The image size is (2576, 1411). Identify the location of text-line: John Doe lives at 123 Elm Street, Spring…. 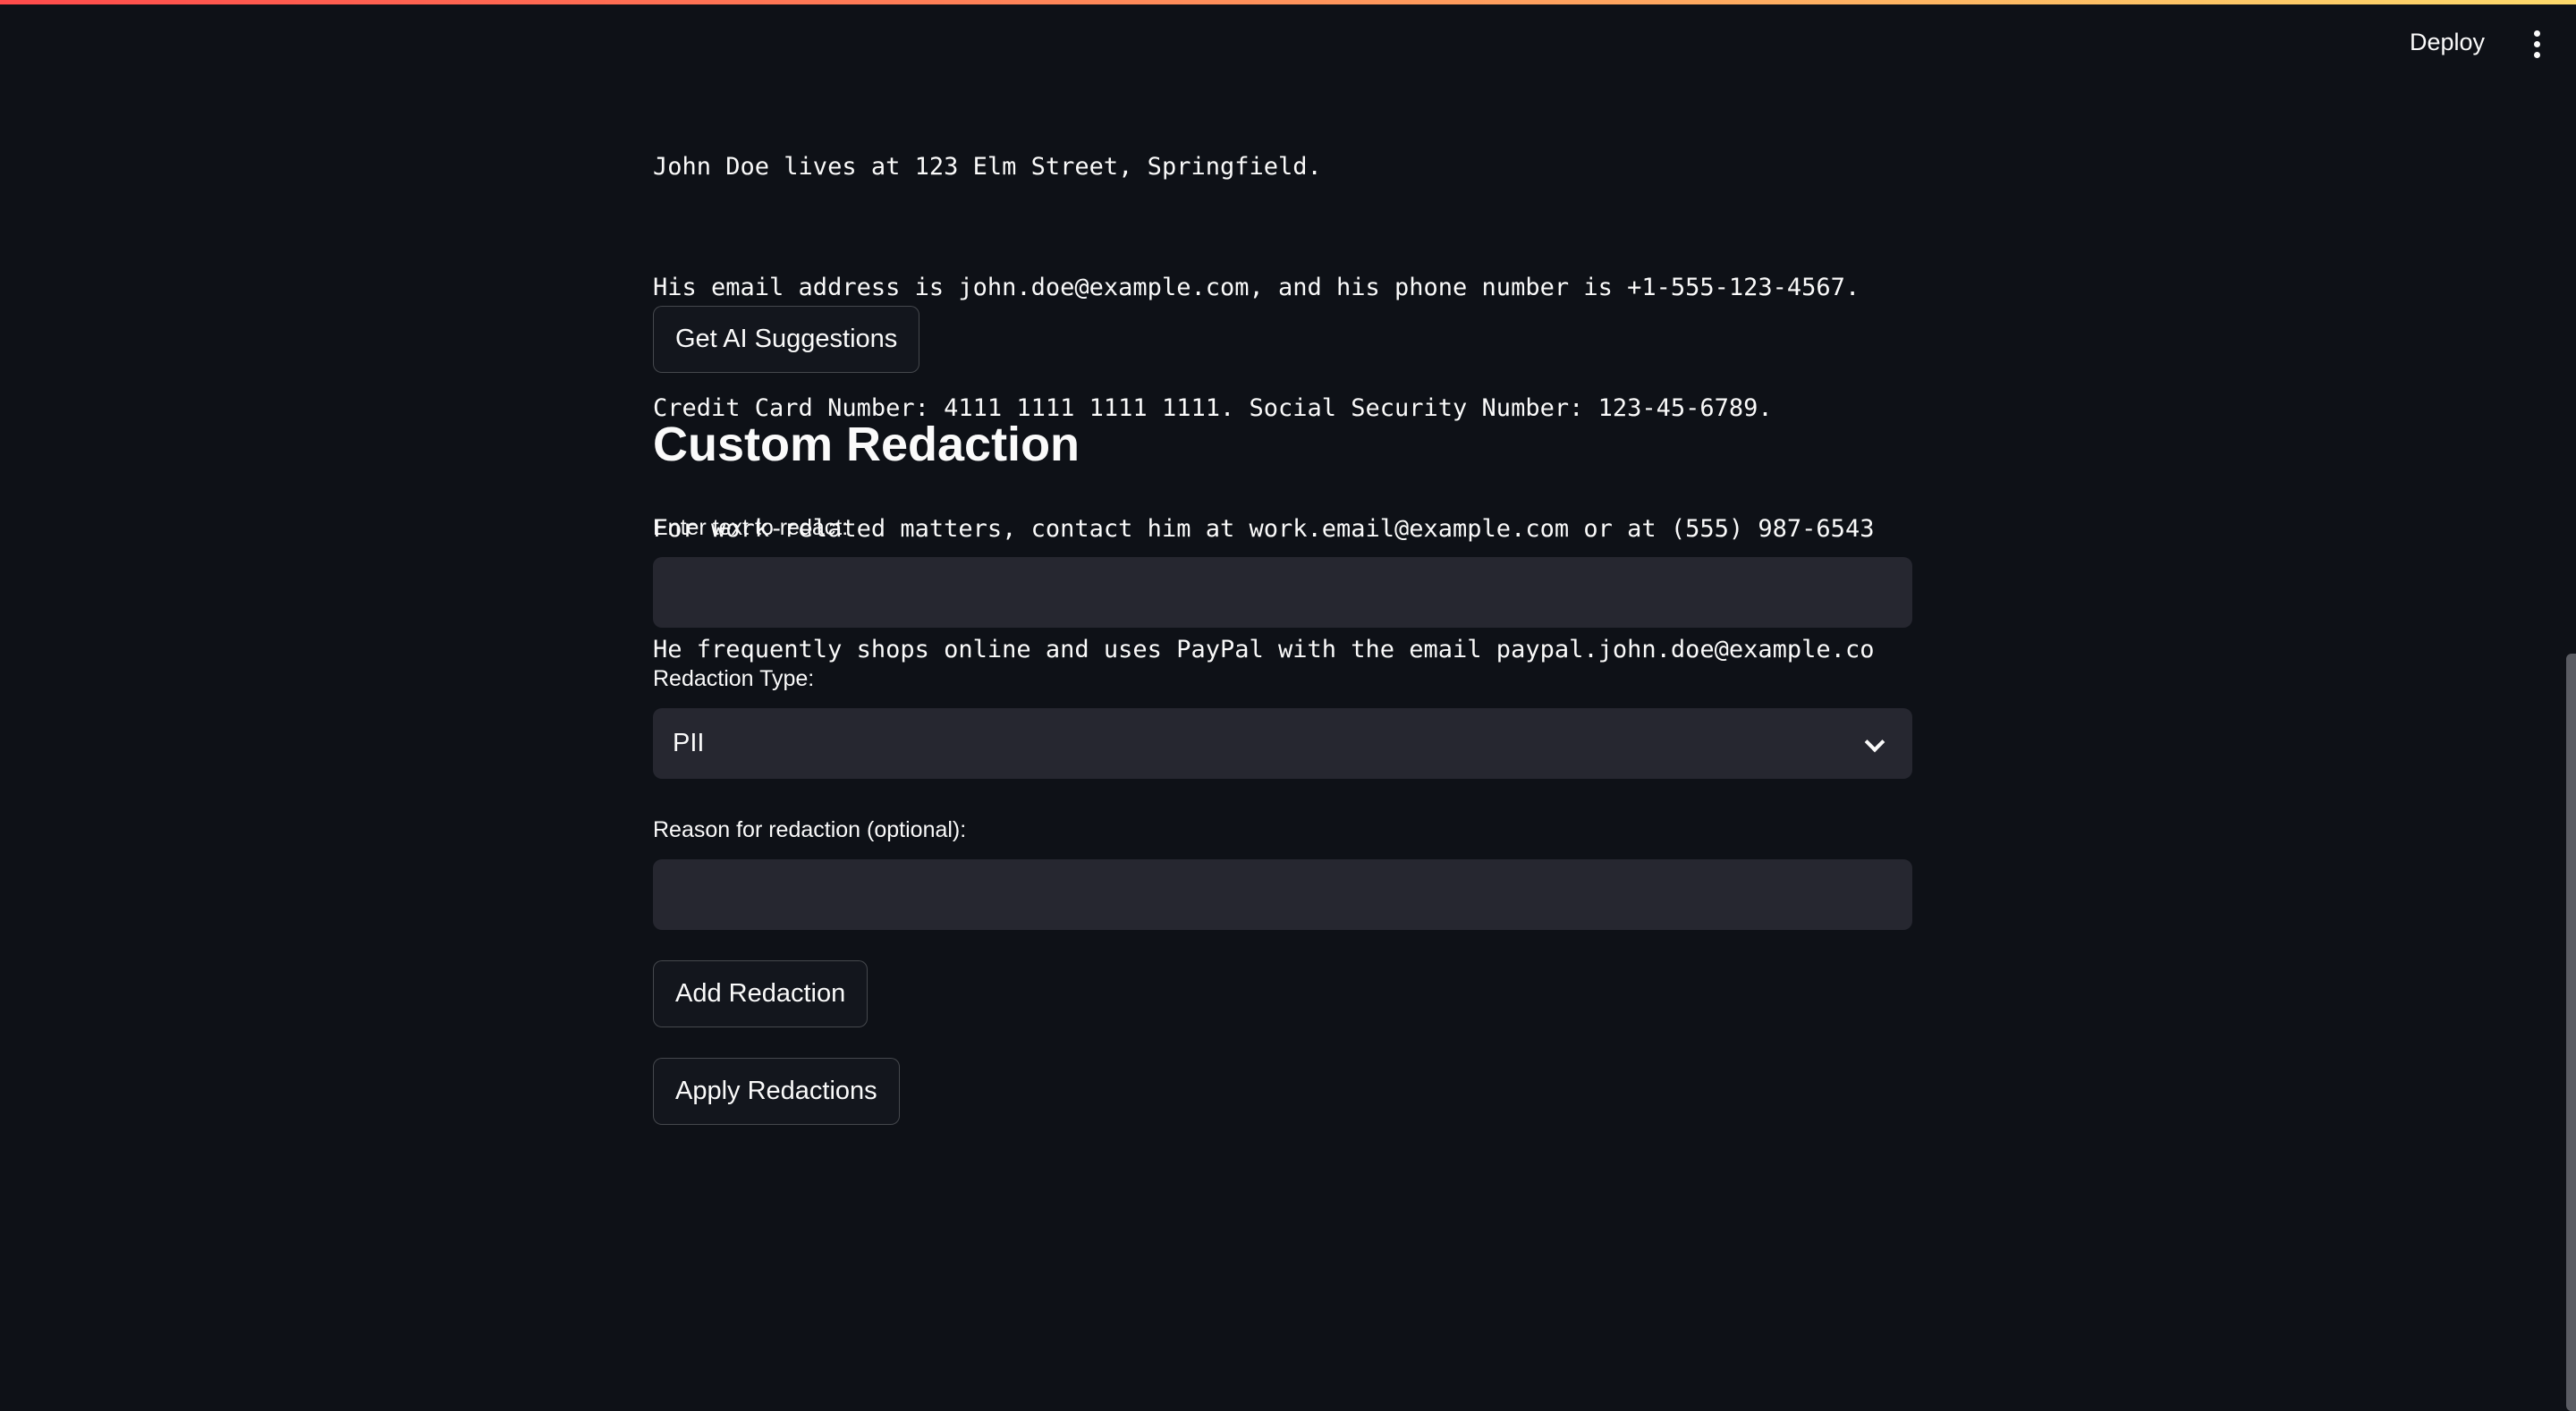
(987, 167).